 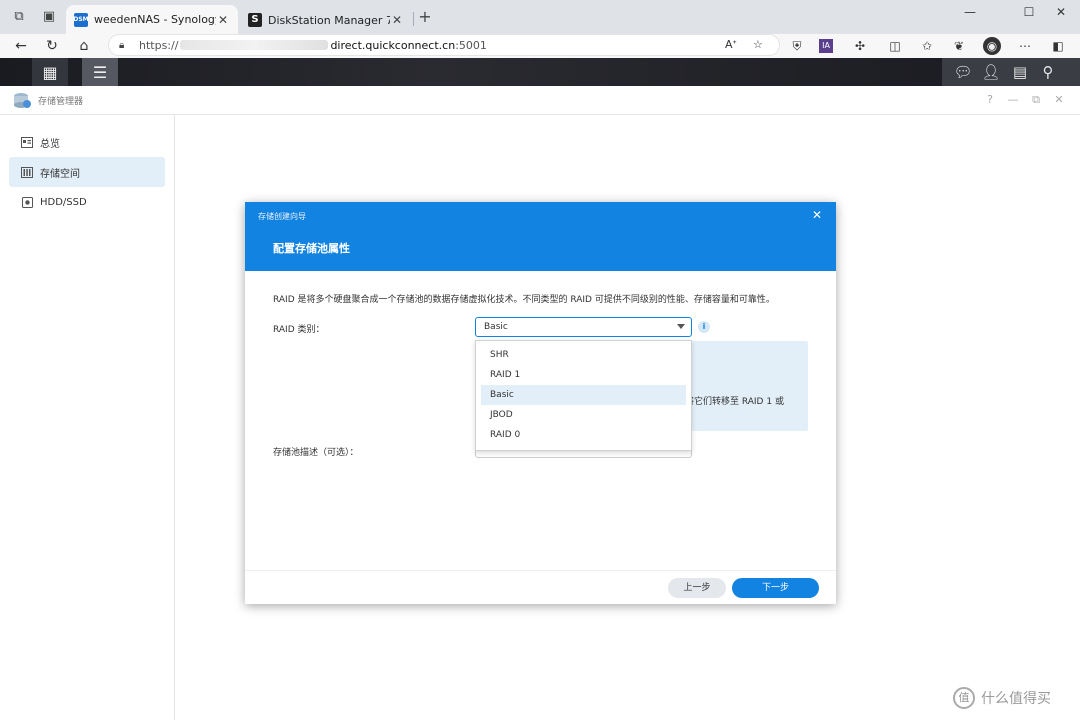 I want to click on notifications-chat-icon: 💬︎, so click(x=963, y=72).